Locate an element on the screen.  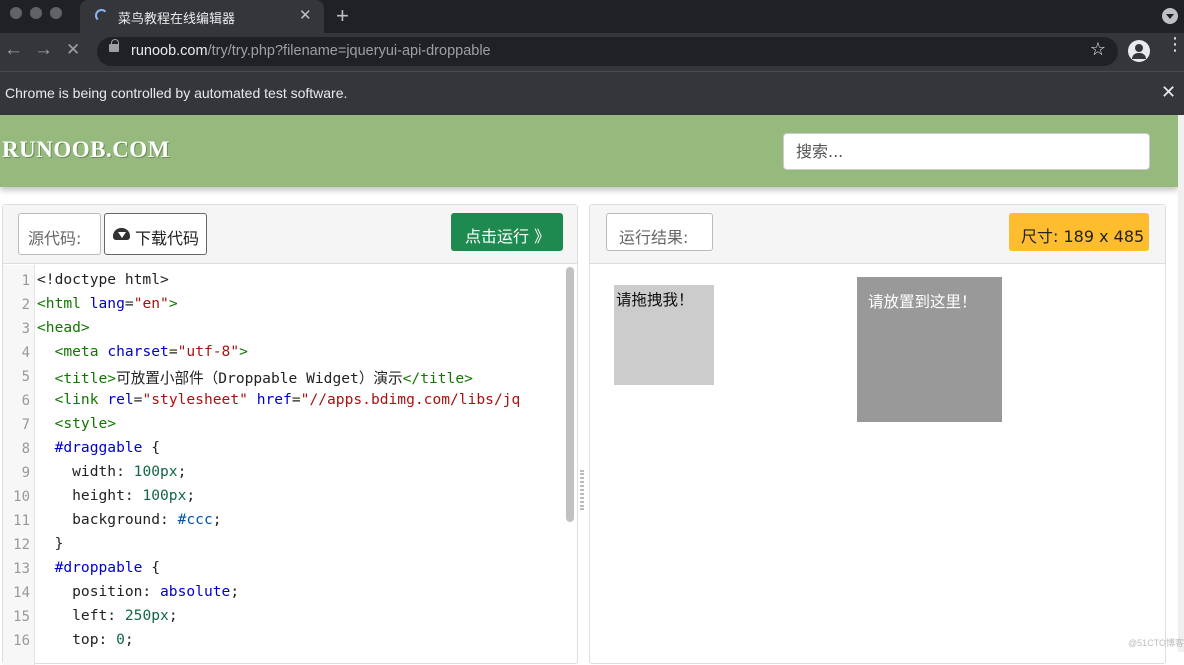
line-number: 1 is located at coordinates (25, 281).